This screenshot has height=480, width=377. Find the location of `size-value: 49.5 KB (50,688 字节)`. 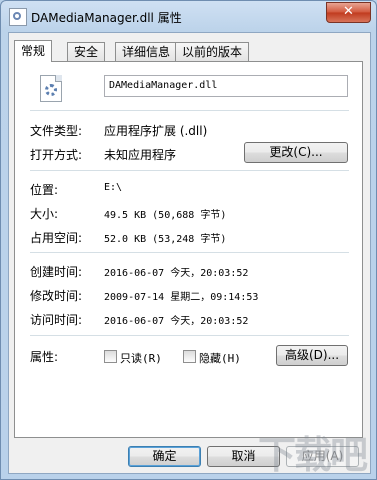

size-value: 49.5 KB (50,688 字节) is located at coordinates (165, 215).